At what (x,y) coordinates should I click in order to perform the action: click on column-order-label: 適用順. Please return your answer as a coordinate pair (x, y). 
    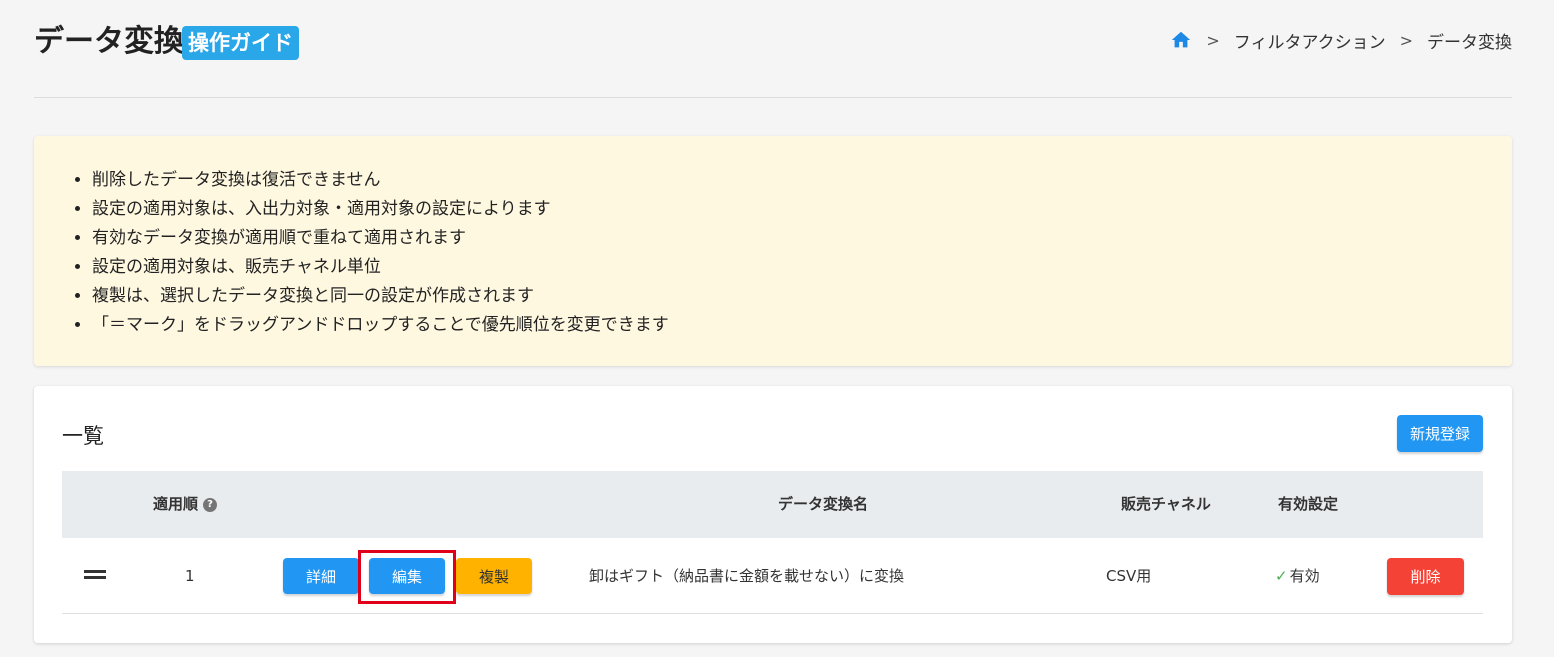
    Looking at the image, I should click on (176, 504).